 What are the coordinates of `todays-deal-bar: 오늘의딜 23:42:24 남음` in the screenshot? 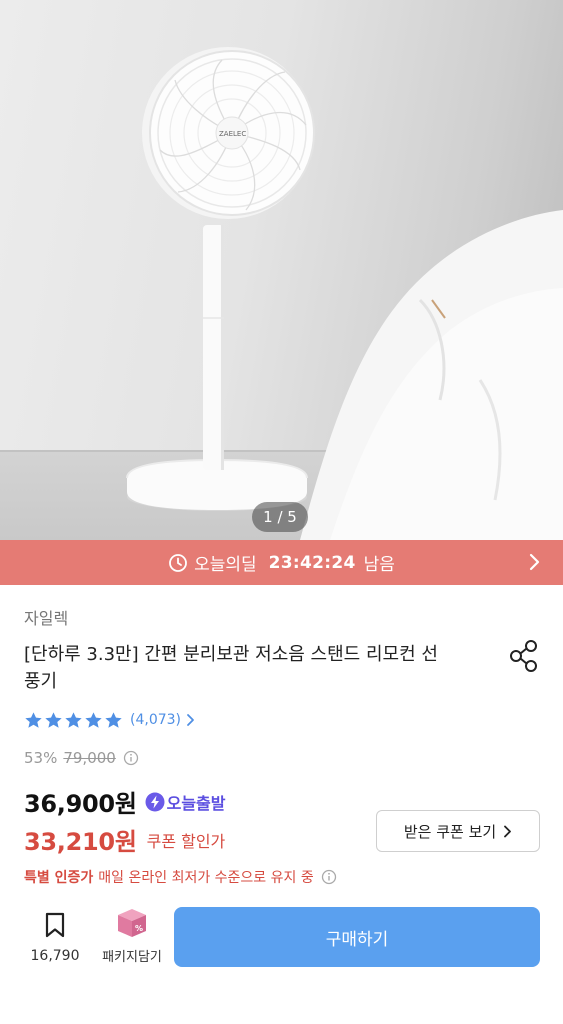 It's located at (281, 562).